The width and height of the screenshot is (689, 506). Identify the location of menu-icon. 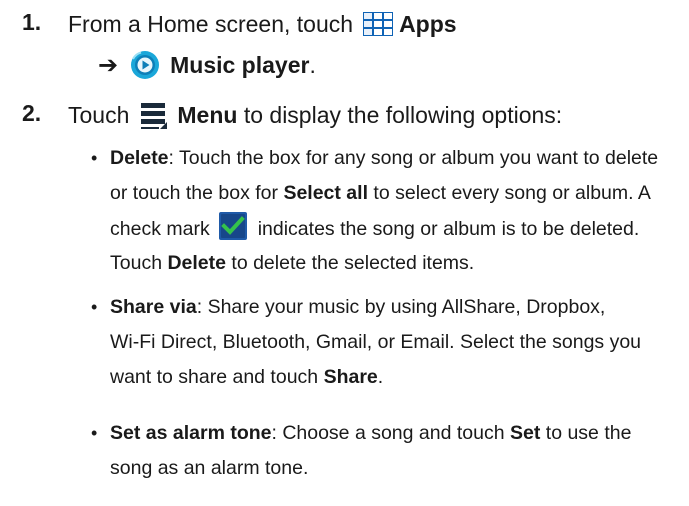
(154, 116).